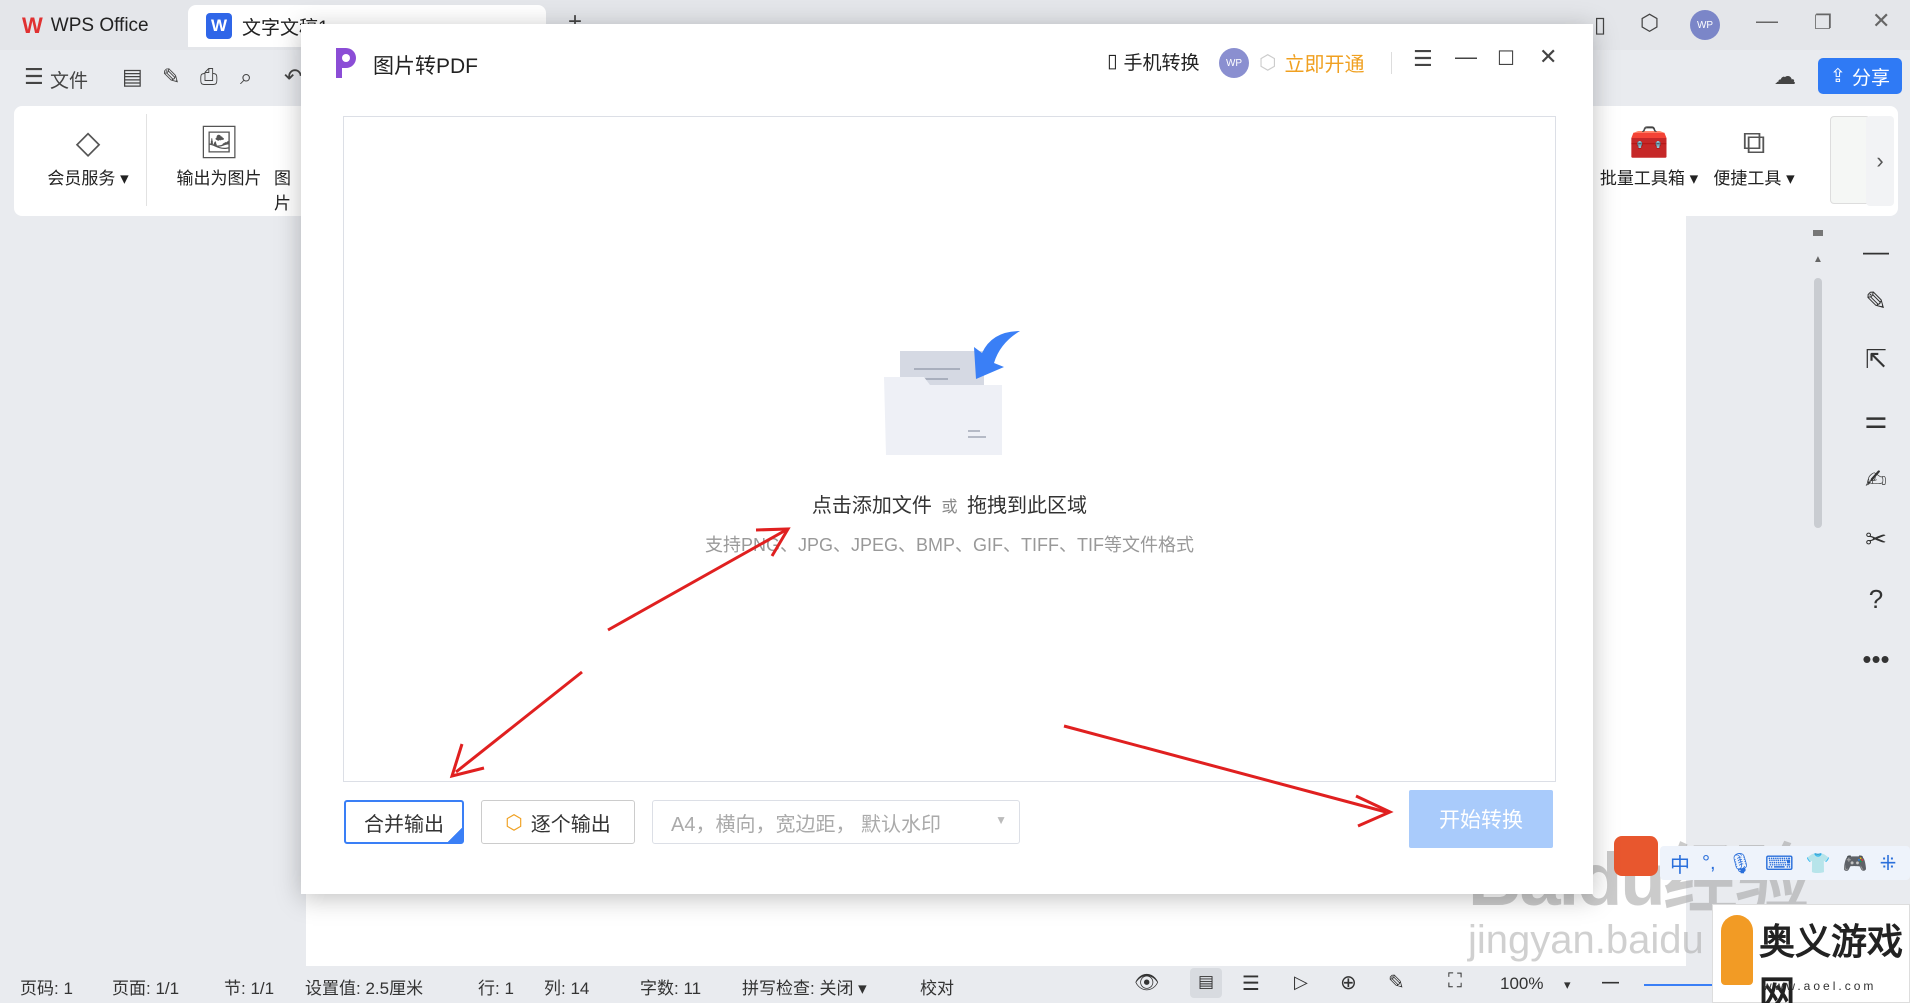 Image resolution: width=1910 pixels, height=1003 pixels. I want to click on start-convert-label: 开始转换, so click(1481, 820).